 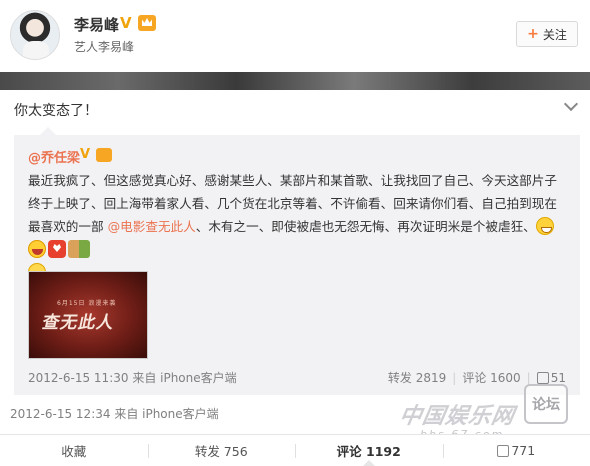 I want to click on favorite-label: 收藏, so click(x=74, y=451).